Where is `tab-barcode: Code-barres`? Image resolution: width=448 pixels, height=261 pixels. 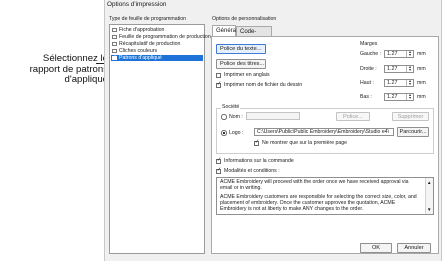
tab-barcode: Code-barres is located at coordinates (254, 35).